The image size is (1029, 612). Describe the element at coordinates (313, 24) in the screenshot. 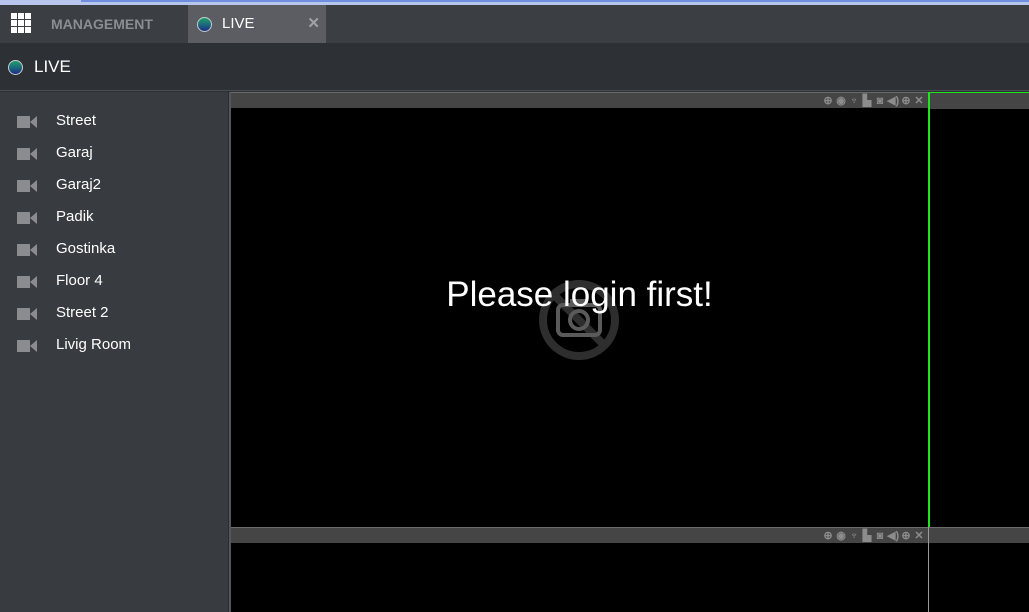

I see `close-tab-icon: ✕` at that location.